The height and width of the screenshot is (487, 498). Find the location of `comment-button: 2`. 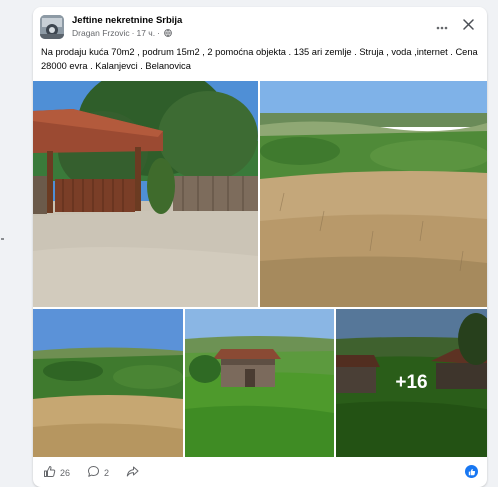

comment-button: 2 is located at coordinates (98, 472).